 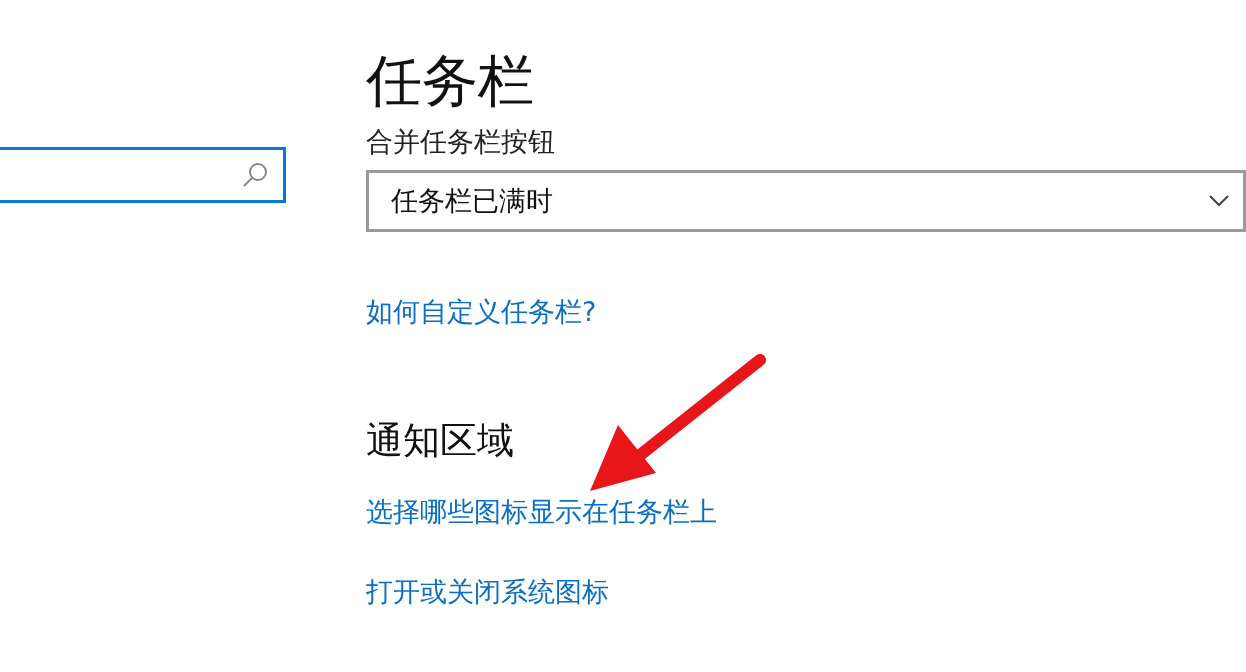 What do you see at coordinates (481, 312) in the screenshot?
I see `help-link: 如何自定义任务栏?` at bounding box center [481, 312].